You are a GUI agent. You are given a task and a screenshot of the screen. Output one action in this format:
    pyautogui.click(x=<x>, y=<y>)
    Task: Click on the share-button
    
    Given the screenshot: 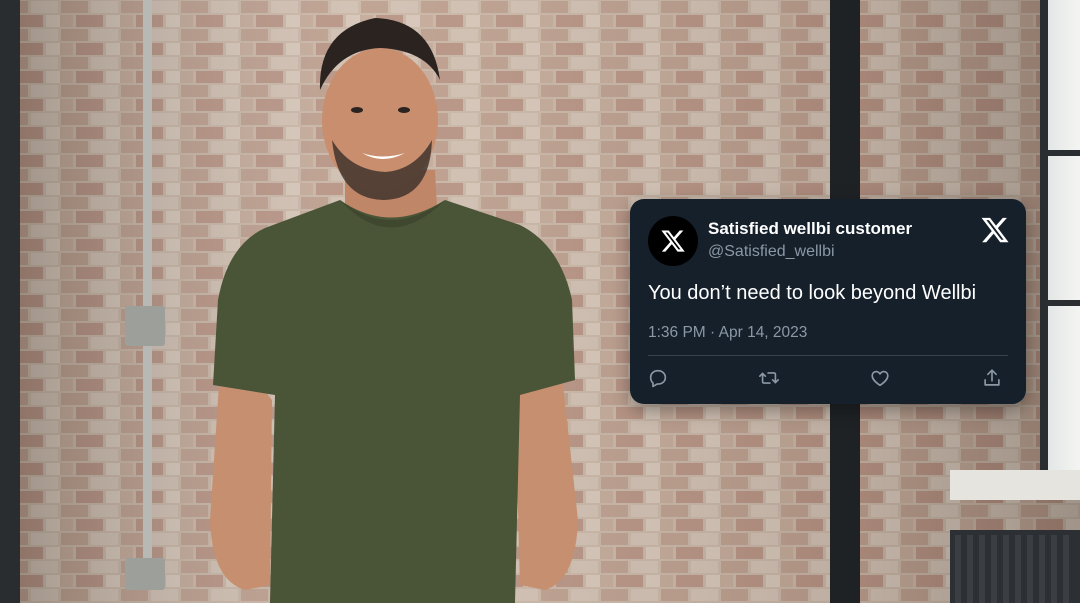 What is the action you would take?
    pyautogui.click(x=992, y=378)
    